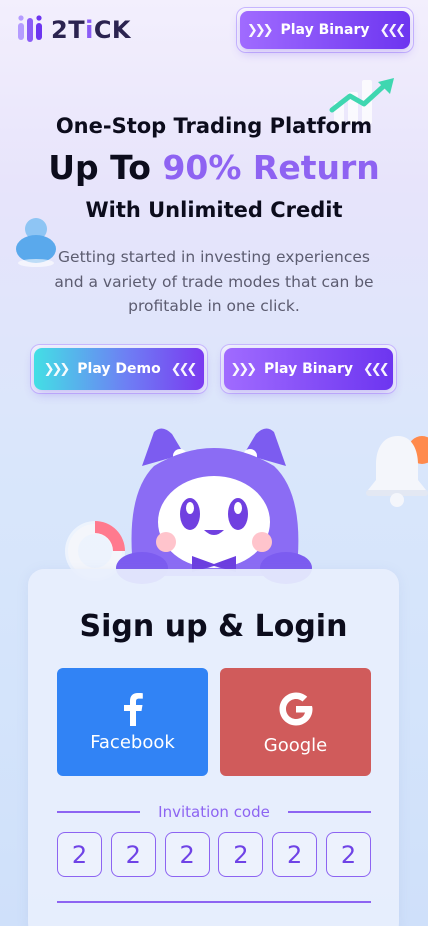 This screenshot has height=926, width=428. What do you see at coordinates (213, 626) in the screenshot?
I see `auth-title: Sign up & Login` at bounding box center [213, 626].